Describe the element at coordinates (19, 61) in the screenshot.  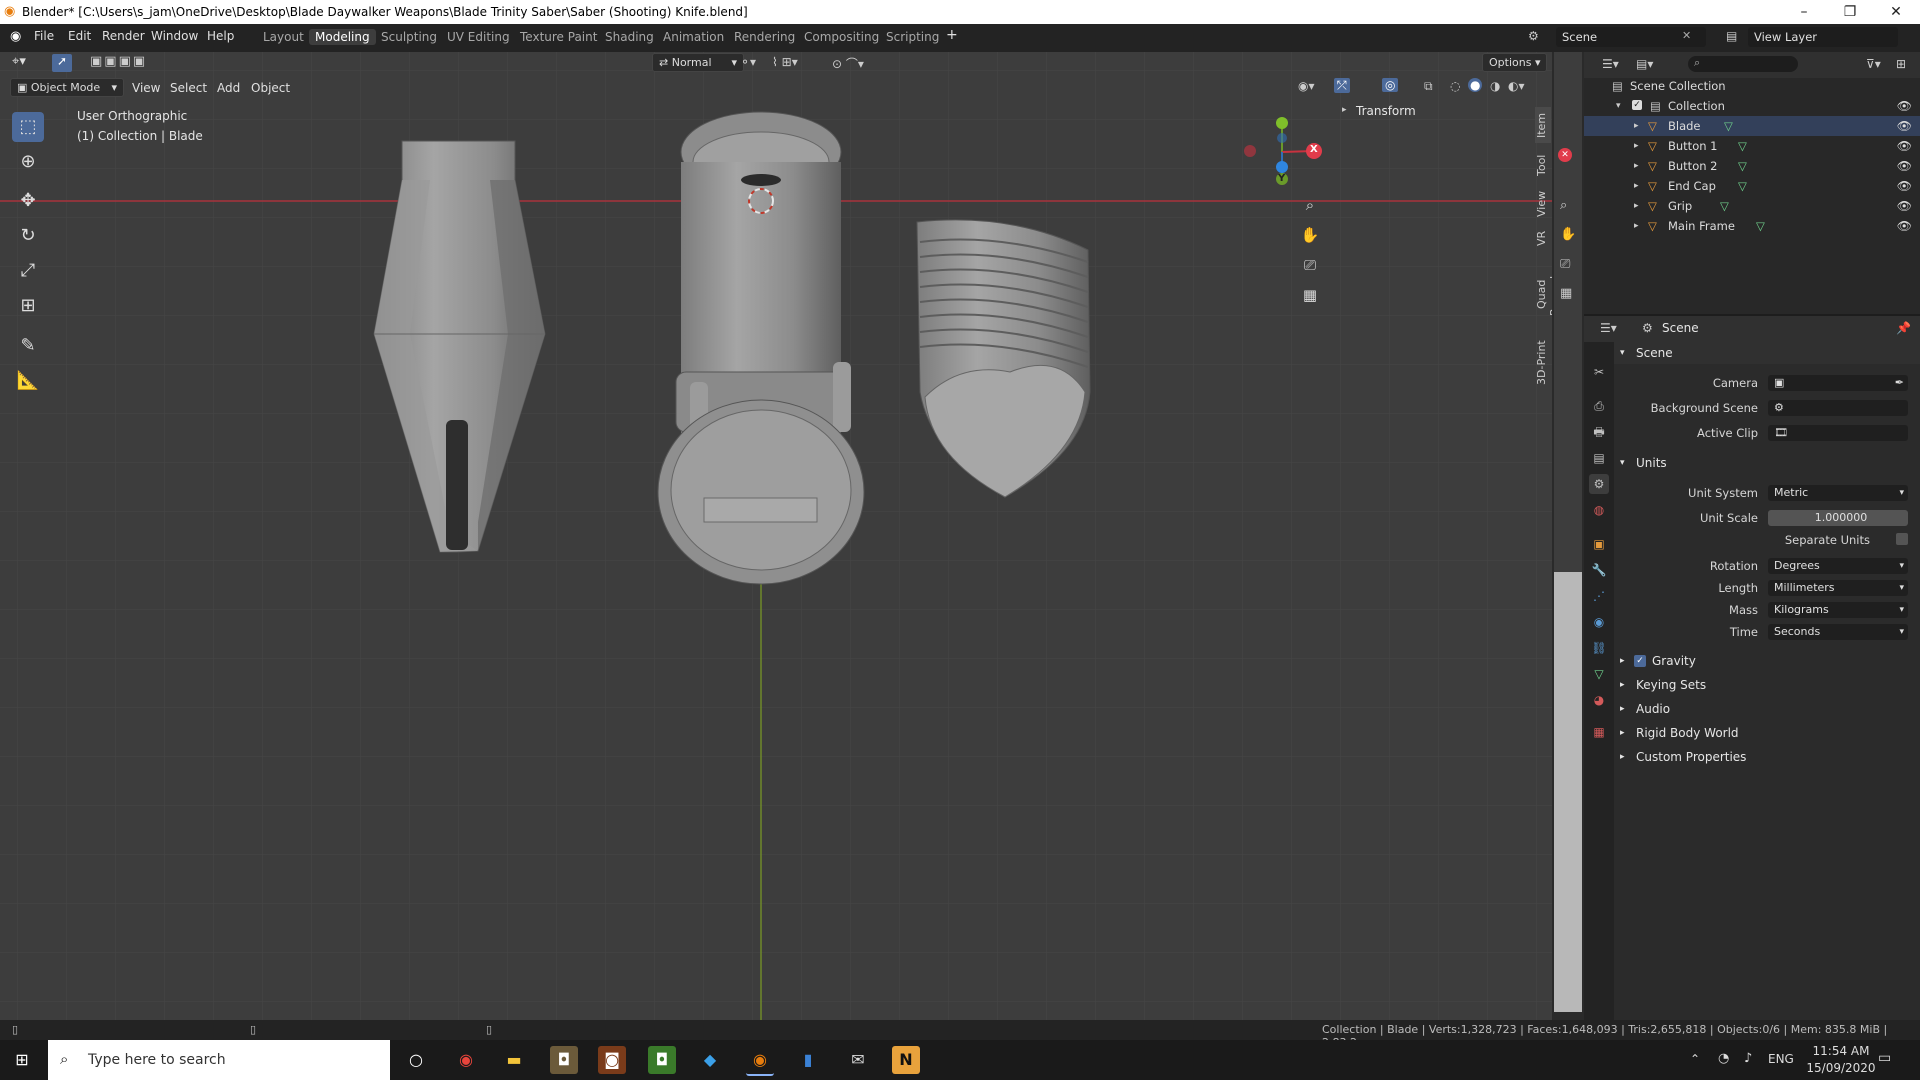
I see `editor-type-icon: ⌖▾` at that location.